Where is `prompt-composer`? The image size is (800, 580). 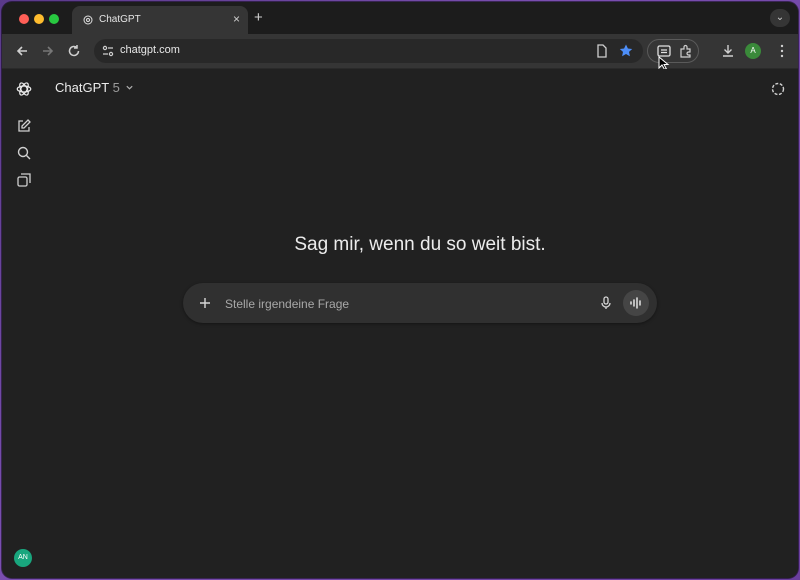 prompt-composer is located at coordinates (420, 303).